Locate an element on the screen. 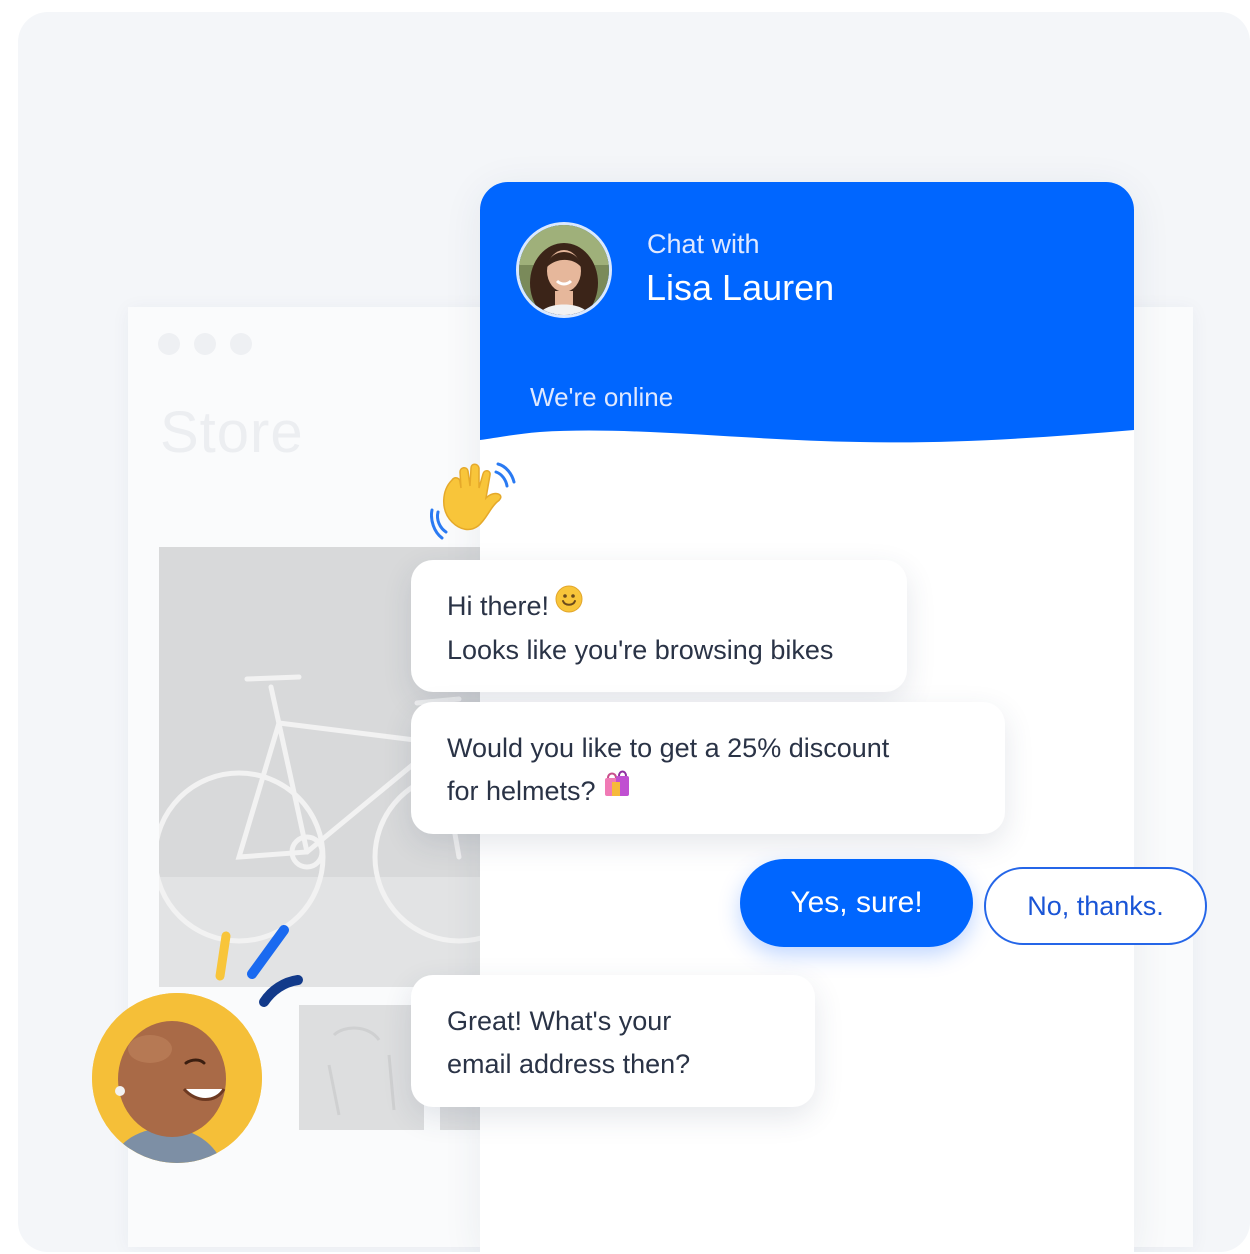  chat-message: Great! What's your email address then? is located at coordinates (613, 1041).